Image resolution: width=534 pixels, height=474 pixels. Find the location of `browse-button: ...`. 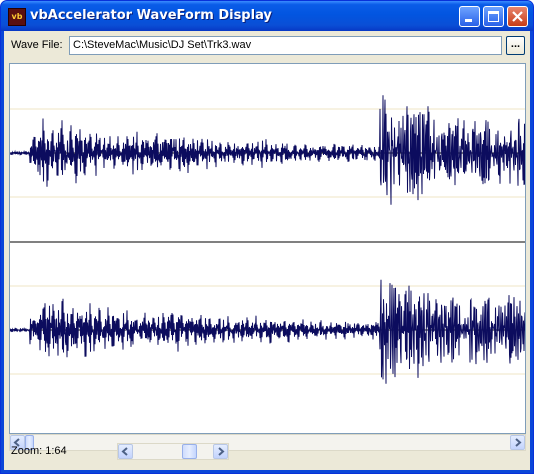

browse-button: ... is located at coordinates (515, 45).